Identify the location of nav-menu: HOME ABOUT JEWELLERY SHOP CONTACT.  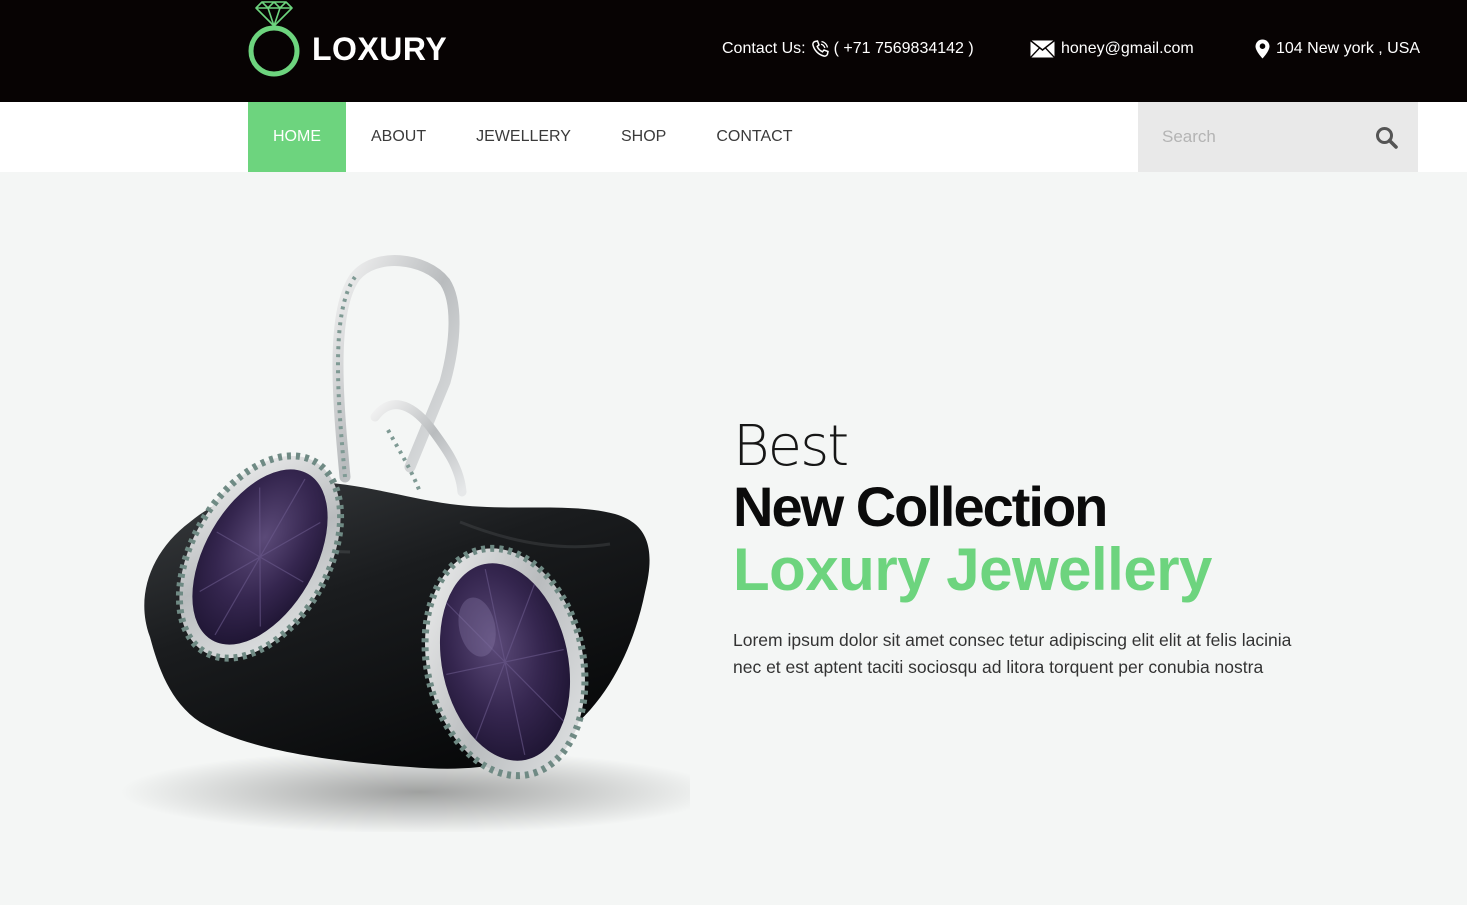
(532, 137).